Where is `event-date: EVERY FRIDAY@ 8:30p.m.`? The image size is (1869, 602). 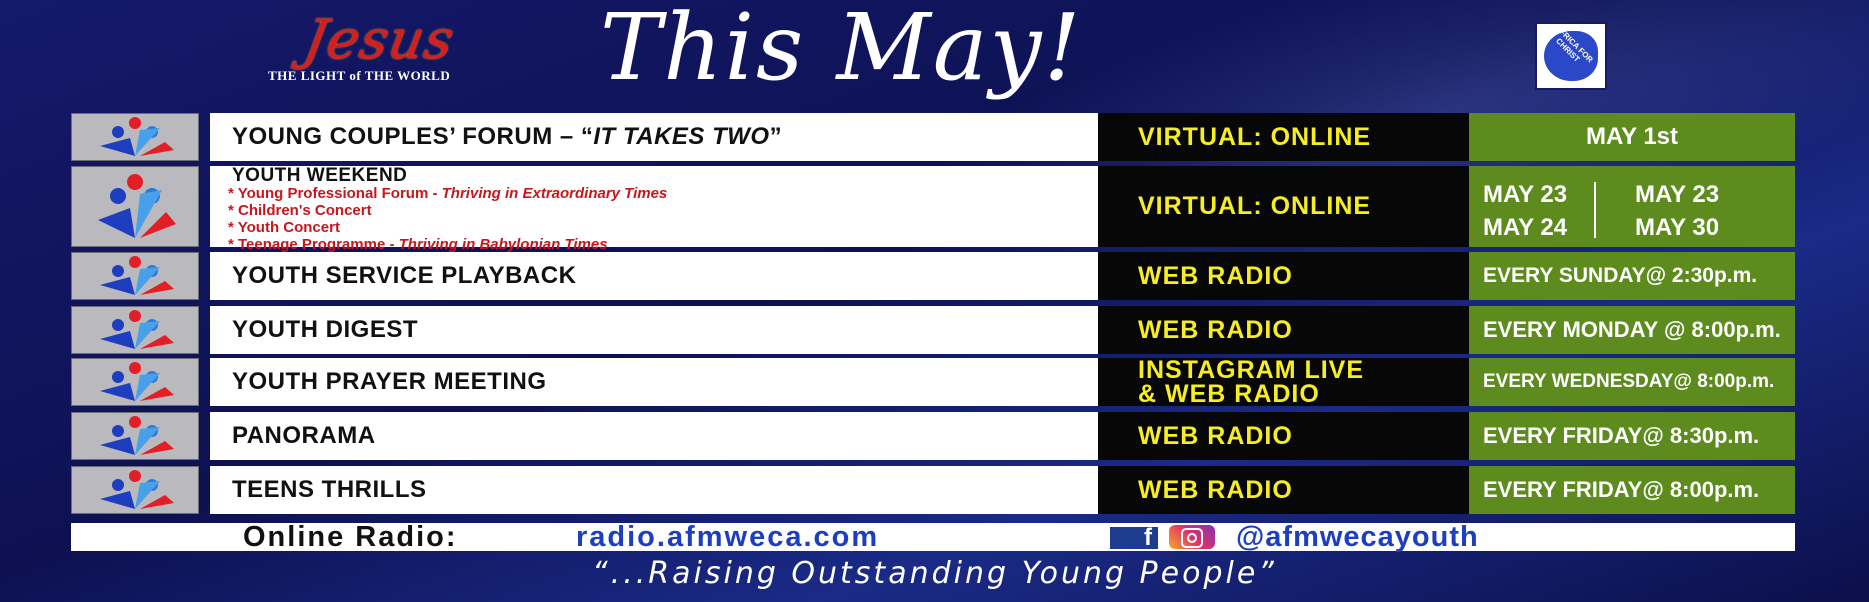
event-date: EVERY FRIDAY@ 8:30p.m. is located at coordinates (1621, 435).